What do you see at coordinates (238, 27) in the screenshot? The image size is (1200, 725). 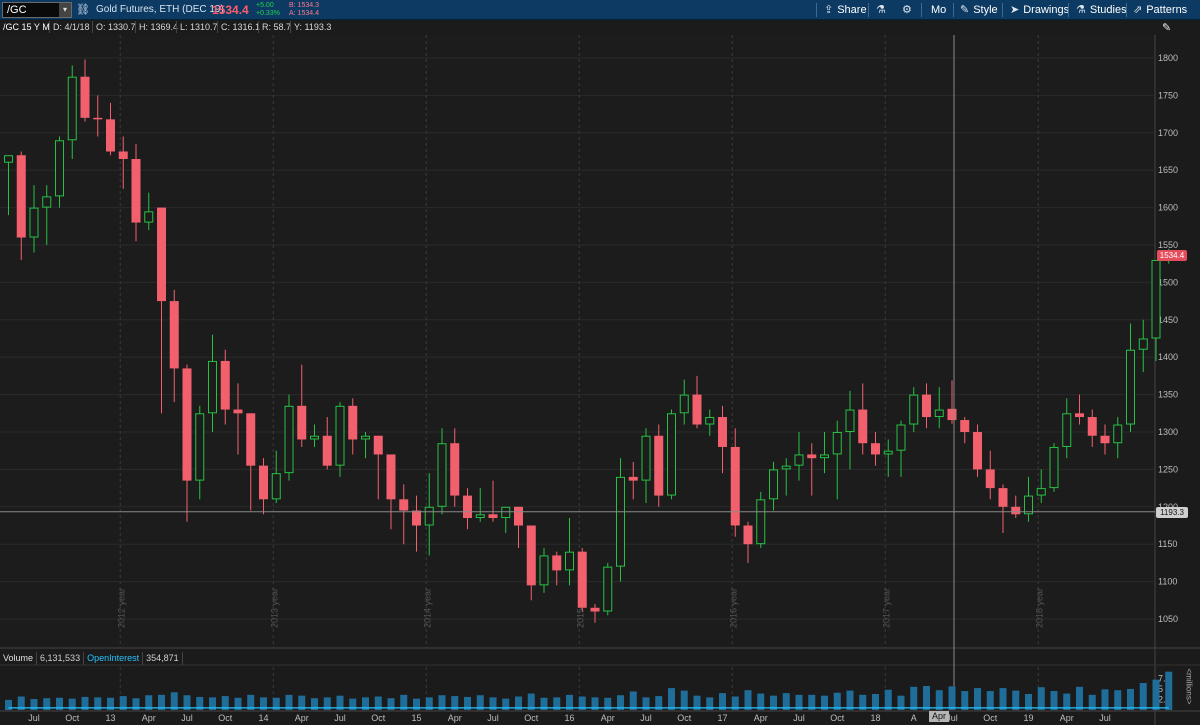 I see `header-close: C: 1316.1` at bounding box center [238, 27].